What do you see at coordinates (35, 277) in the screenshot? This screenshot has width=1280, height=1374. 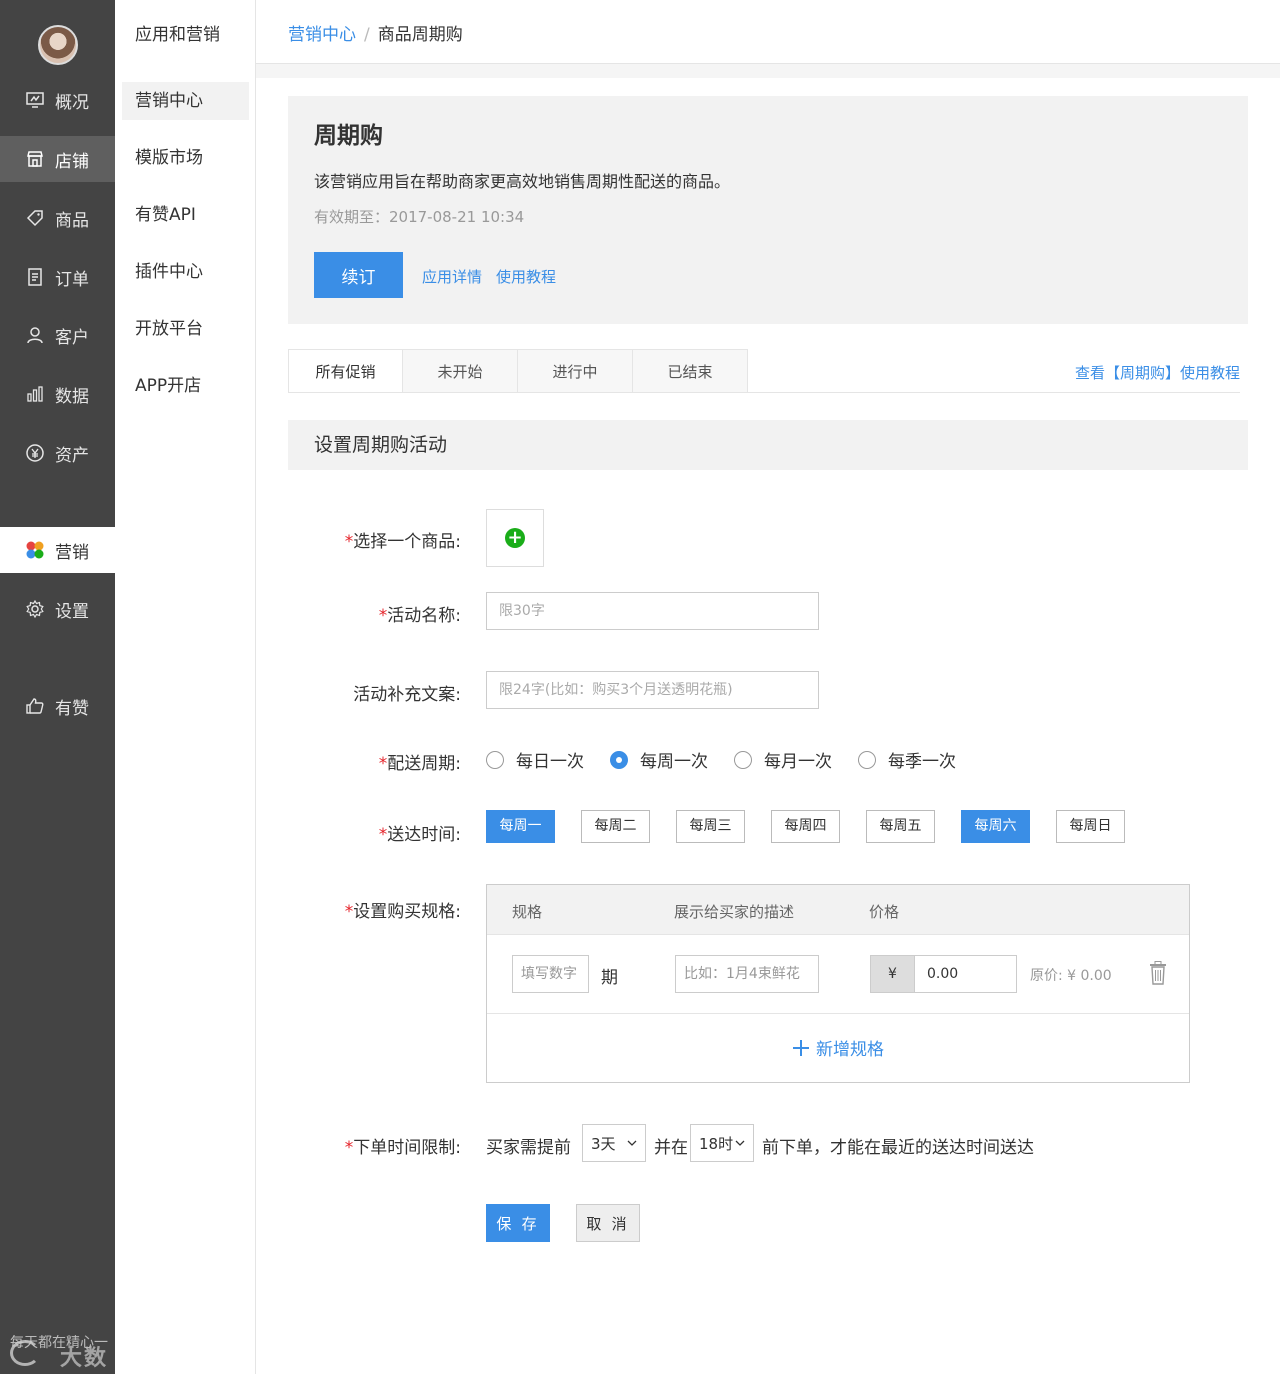 I see `order-icon` at bounding box center [35, 277].